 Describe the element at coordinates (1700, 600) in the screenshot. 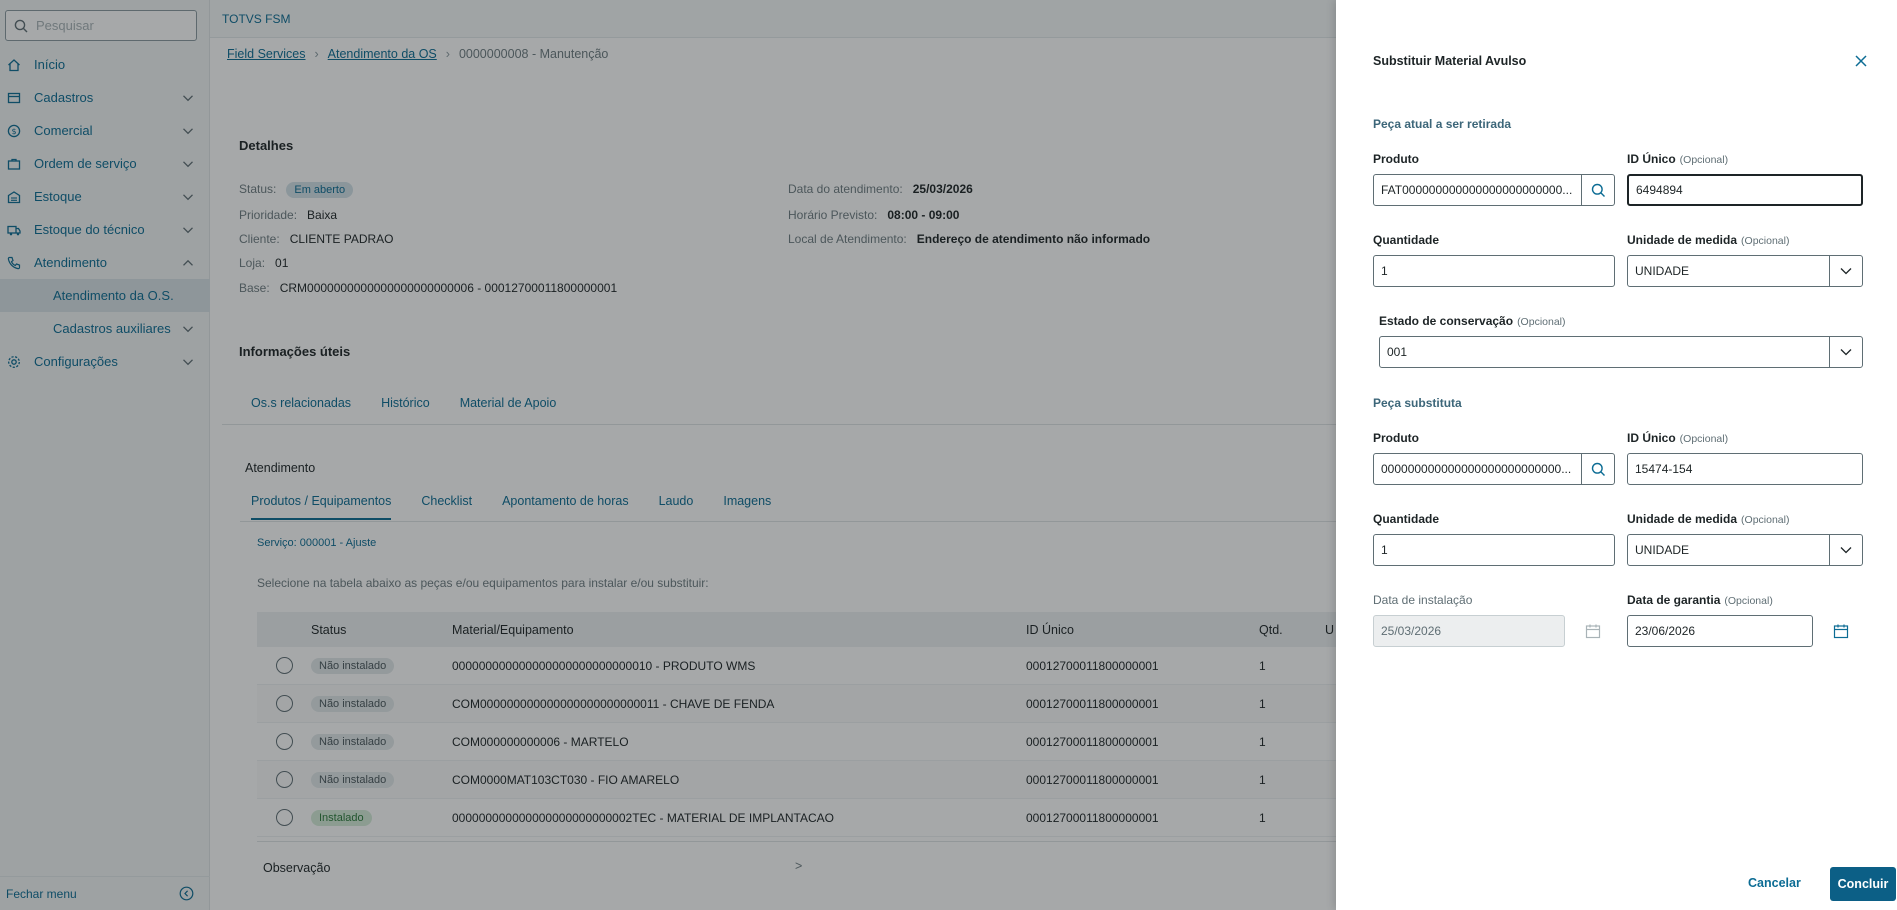

I see `warranty-date-label: Data de garantia (Opcional)` at that location.